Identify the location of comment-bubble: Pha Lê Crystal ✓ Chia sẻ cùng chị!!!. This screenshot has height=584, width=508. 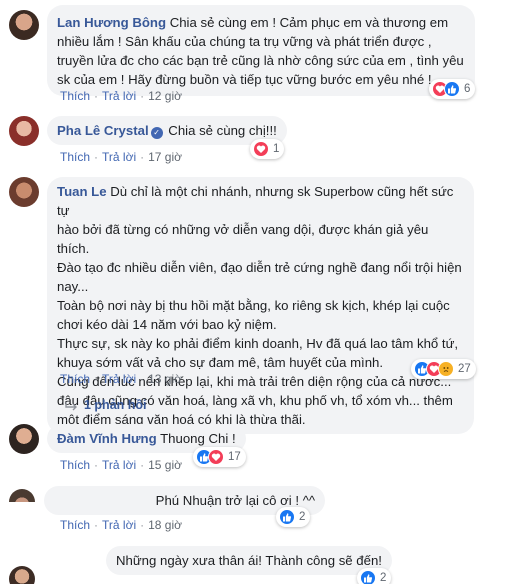
(167, 130).